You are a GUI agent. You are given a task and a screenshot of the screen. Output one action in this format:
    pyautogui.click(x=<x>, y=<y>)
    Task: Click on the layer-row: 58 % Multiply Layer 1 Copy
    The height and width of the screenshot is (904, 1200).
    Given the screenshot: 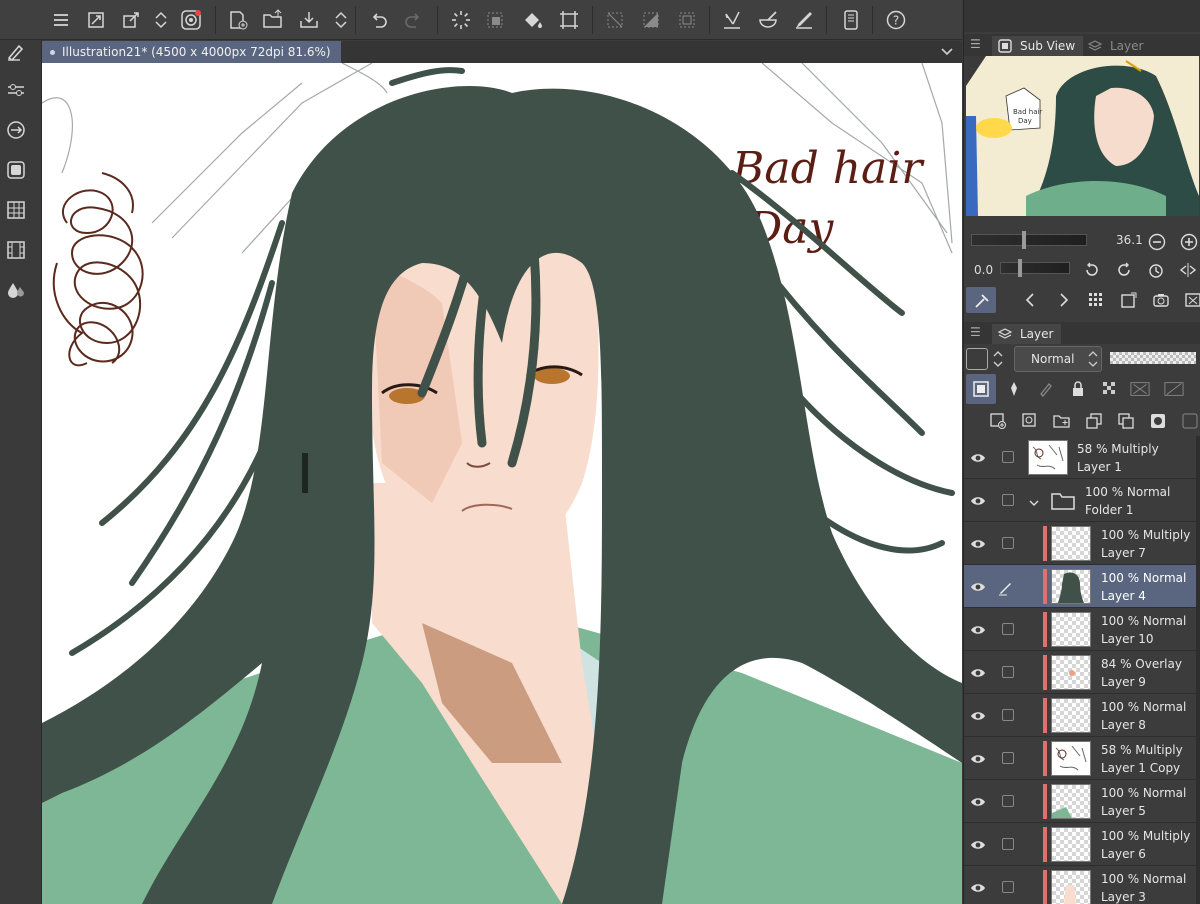 What is the action you would take?
    pyautogui.click(x=1082, y=758)
    